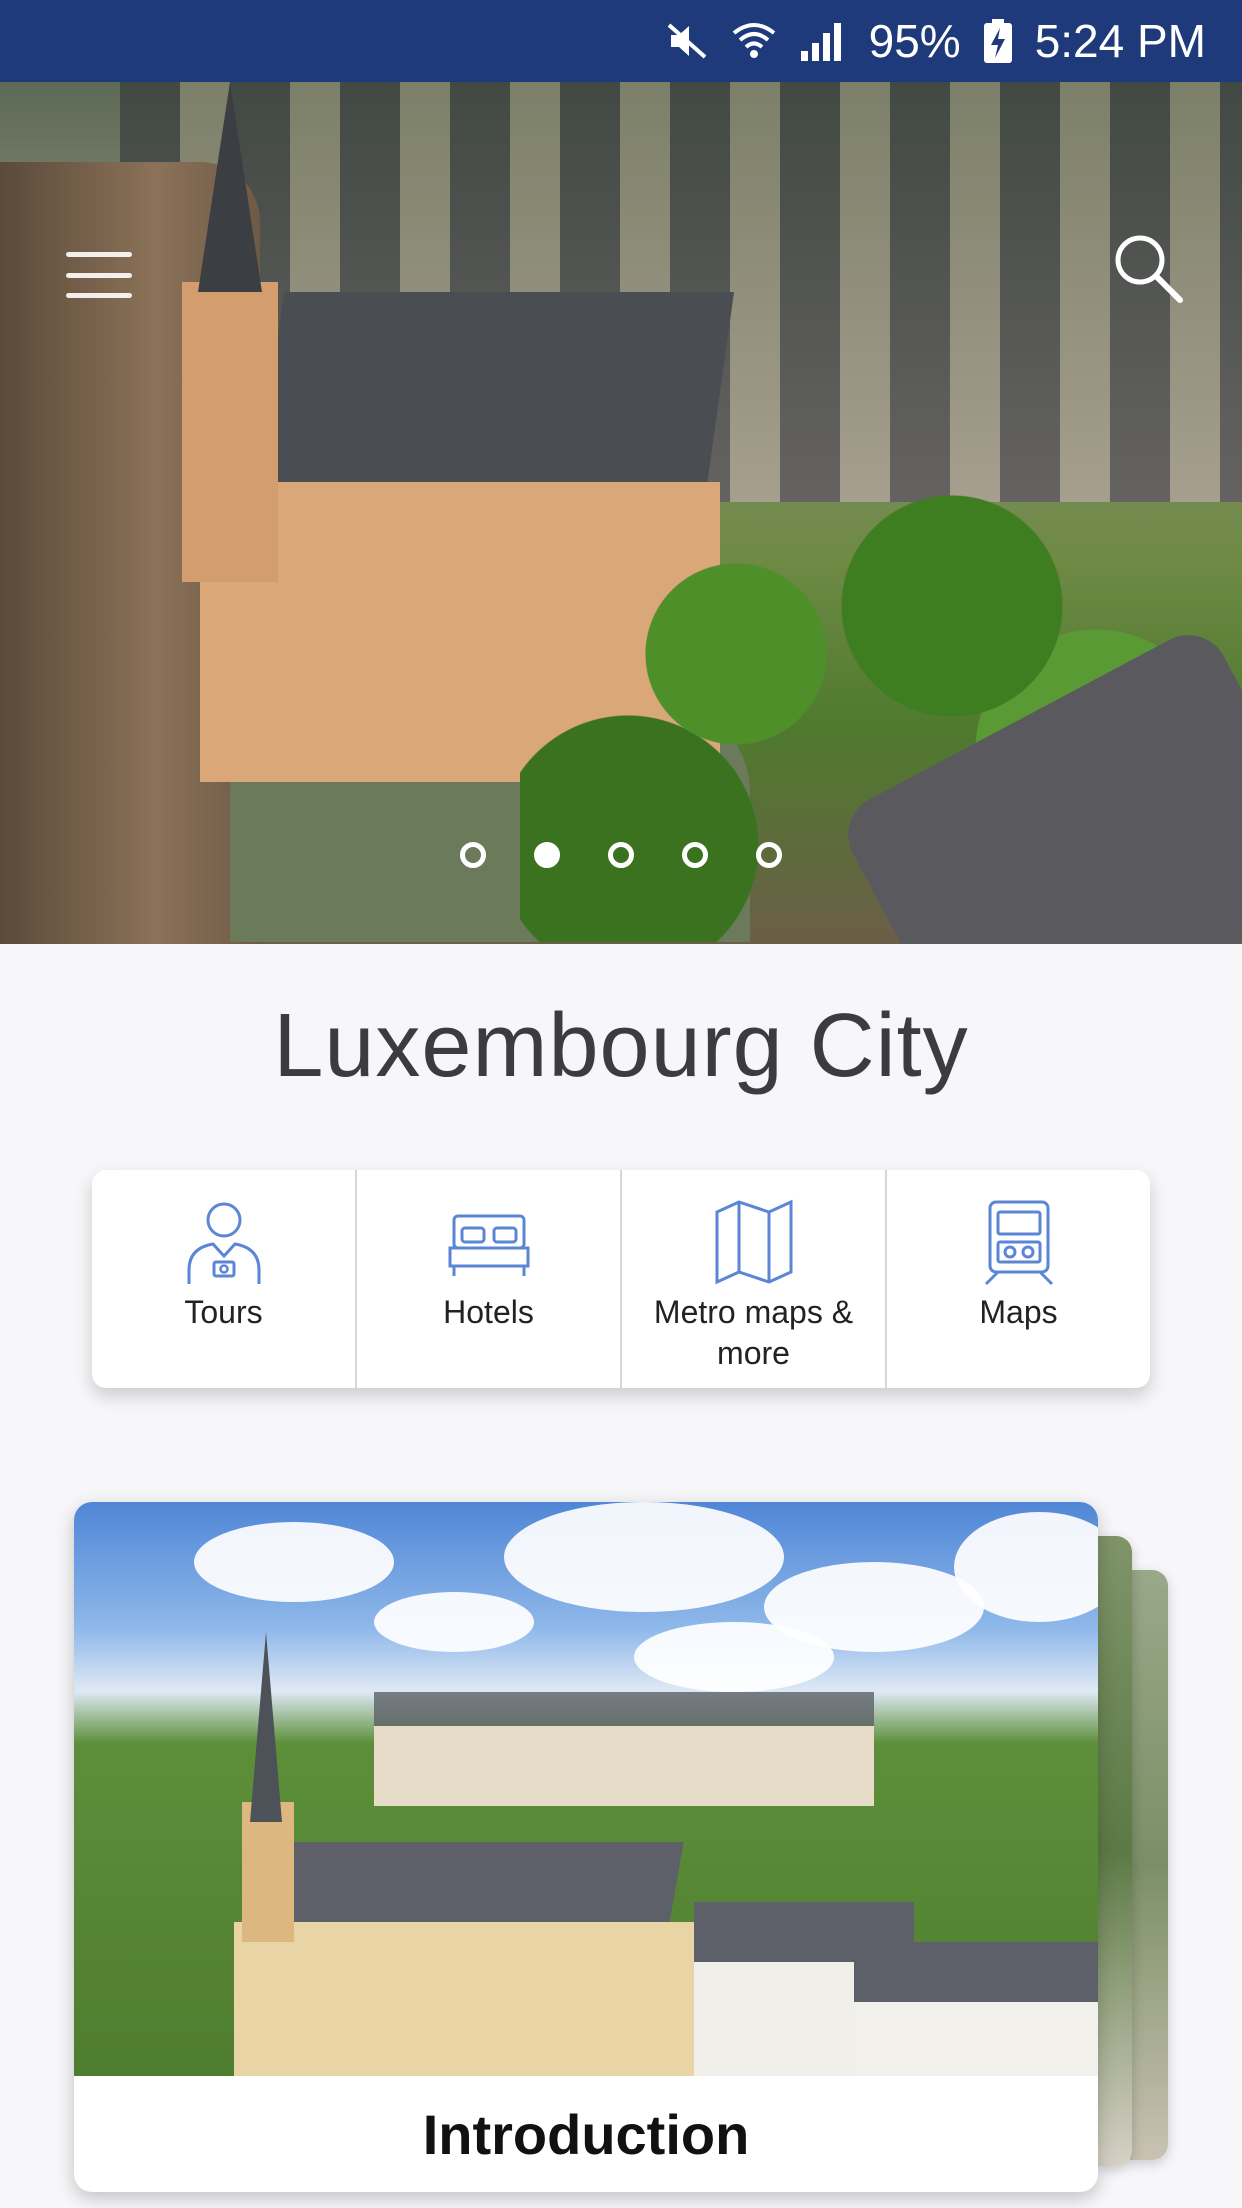 The width and height of the screenshot is (1242, 2208). I want to click on wifi-icon, so click(754, 41).